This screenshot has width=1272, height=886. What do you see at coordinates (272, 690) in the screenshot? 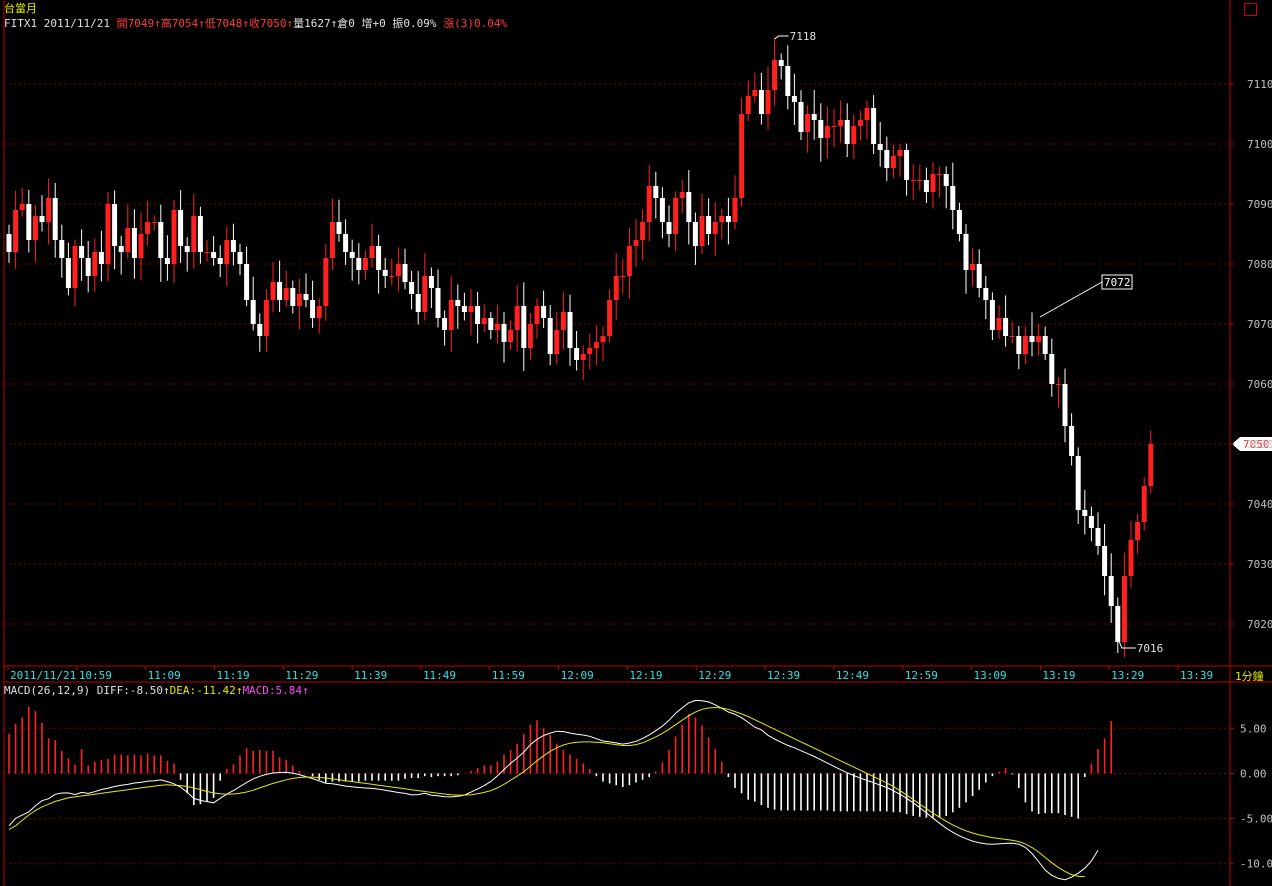
I see `macd-value: MACD:5.84` at bounding box center [272, 690].